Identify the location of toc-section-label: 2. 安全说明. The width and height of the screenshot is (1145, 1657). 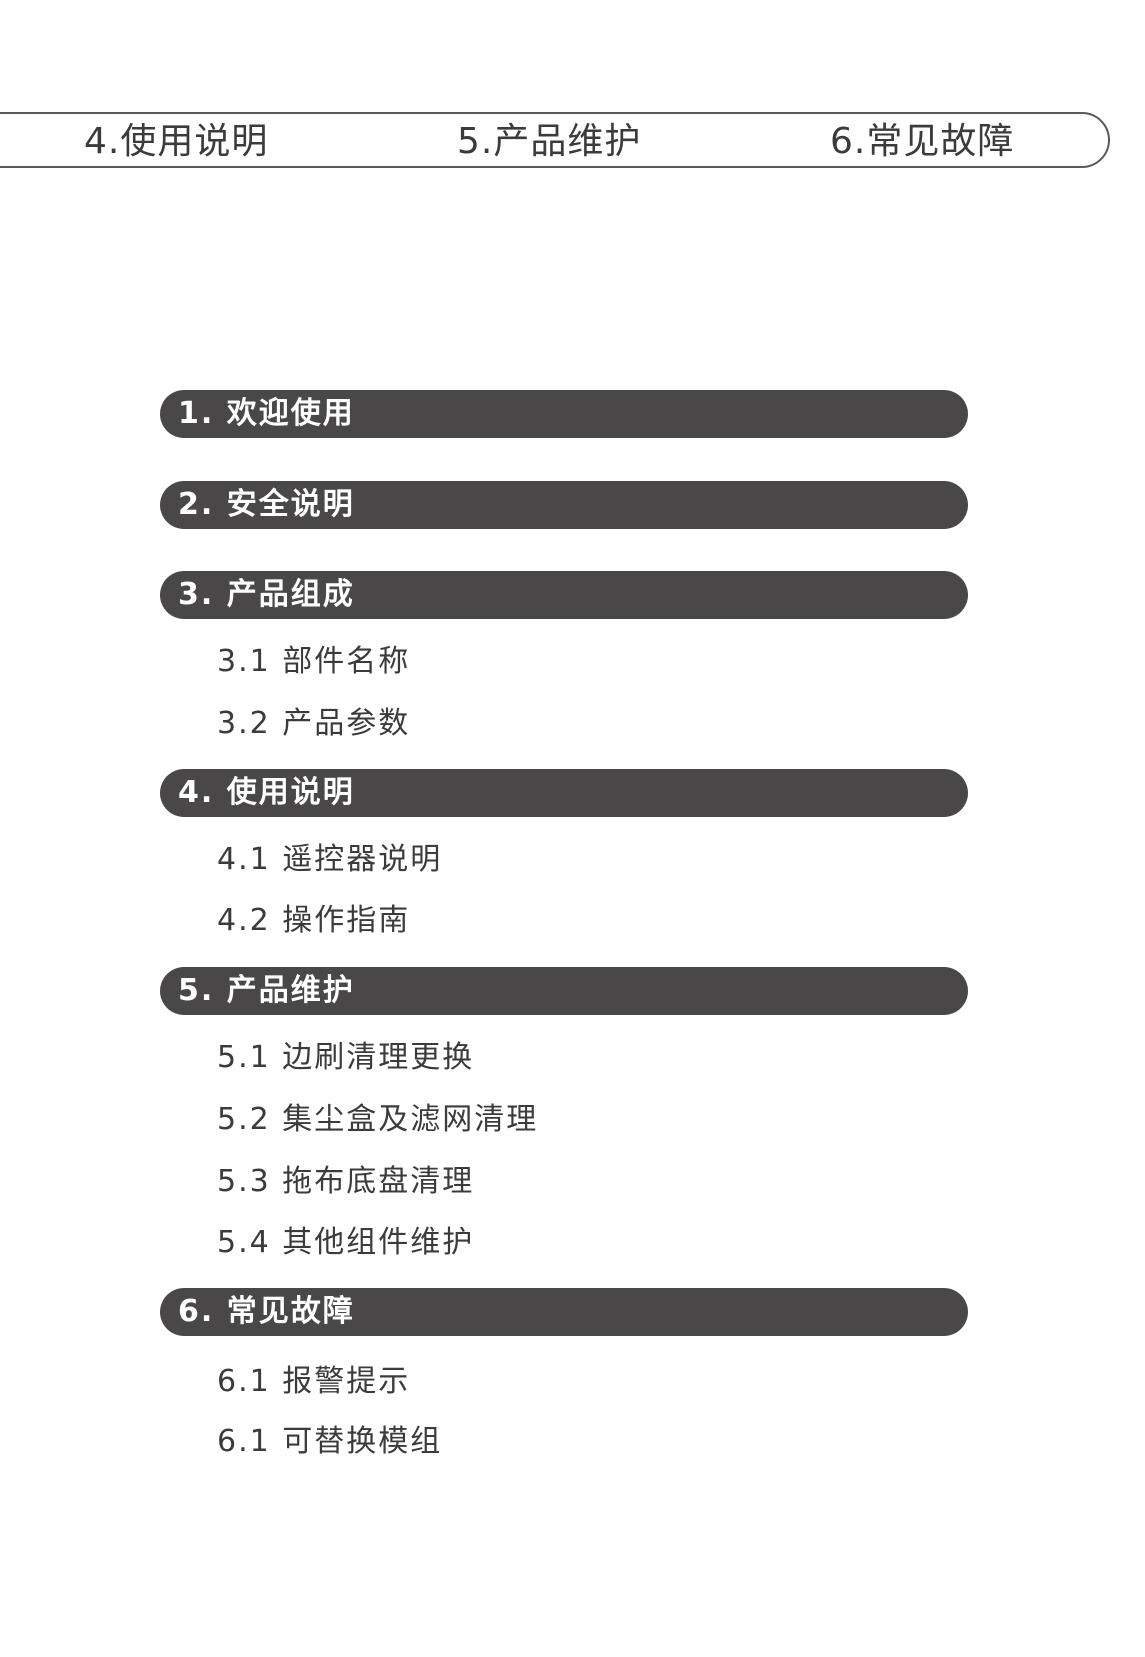
(266, 504).